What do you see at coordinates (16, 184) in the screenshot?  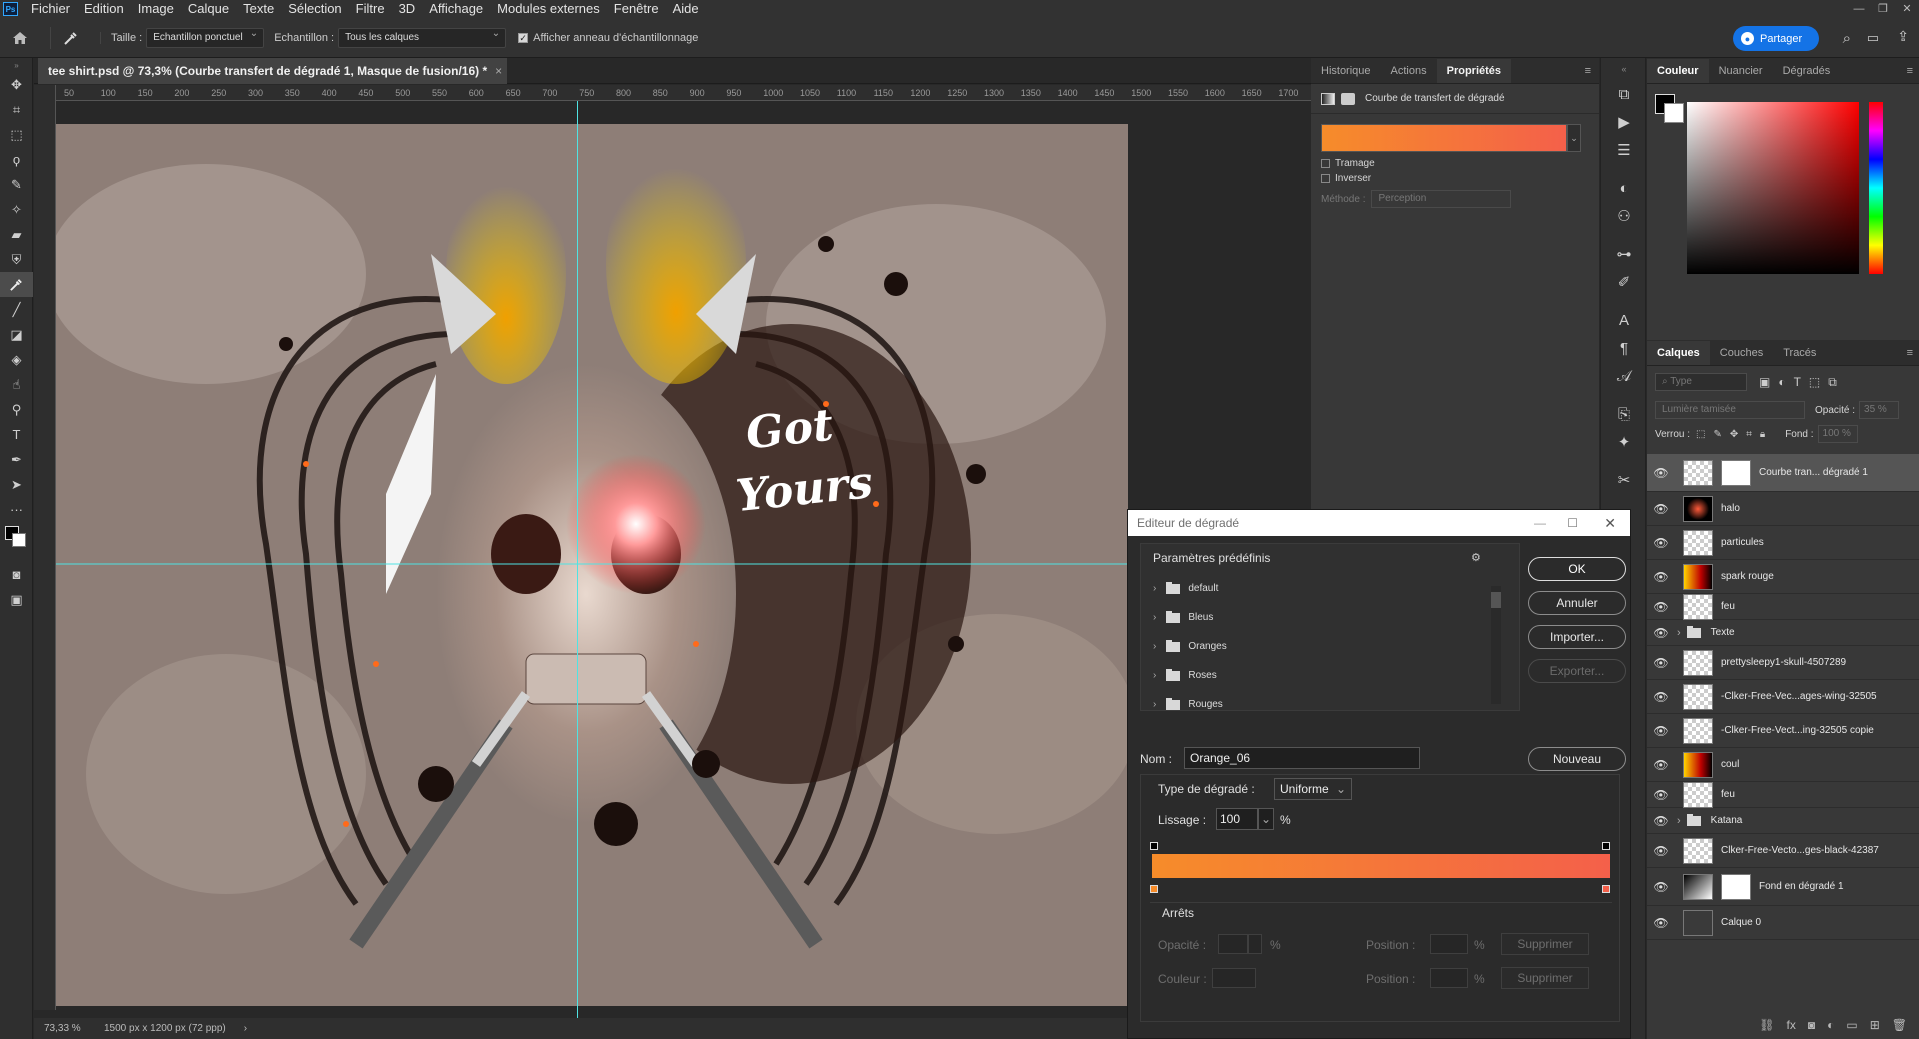 I see `quick-select-tool-icon: ✎` at bounding box center [16, 184].